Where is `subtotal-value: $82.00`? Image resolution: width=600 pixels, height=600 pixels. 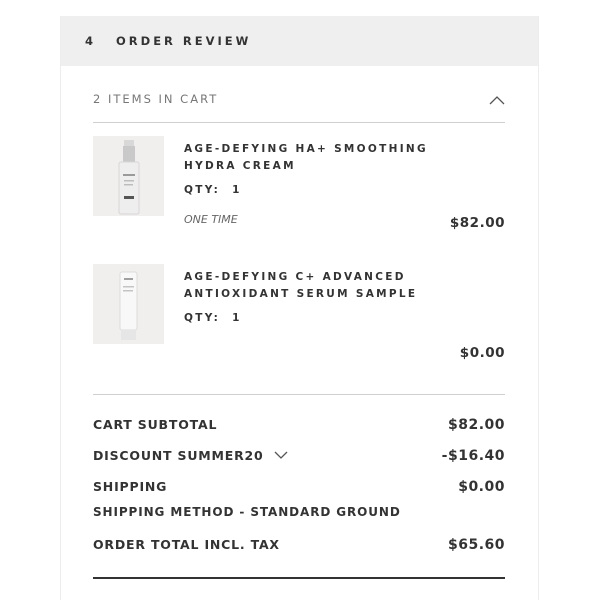 subtotal-value: $82.00 is located at coordinates (476, 424).